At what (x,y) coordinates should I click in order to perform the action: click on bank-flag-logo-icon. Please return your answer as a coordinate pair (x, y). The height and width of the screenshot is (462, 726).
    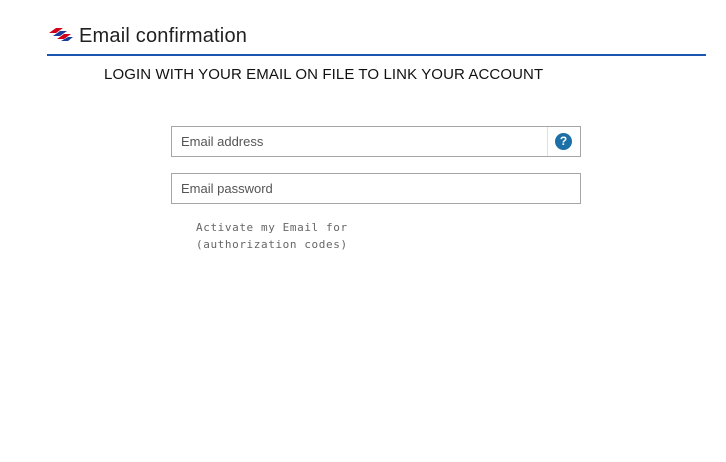
    Looking at the image, I should click on (61, 34).